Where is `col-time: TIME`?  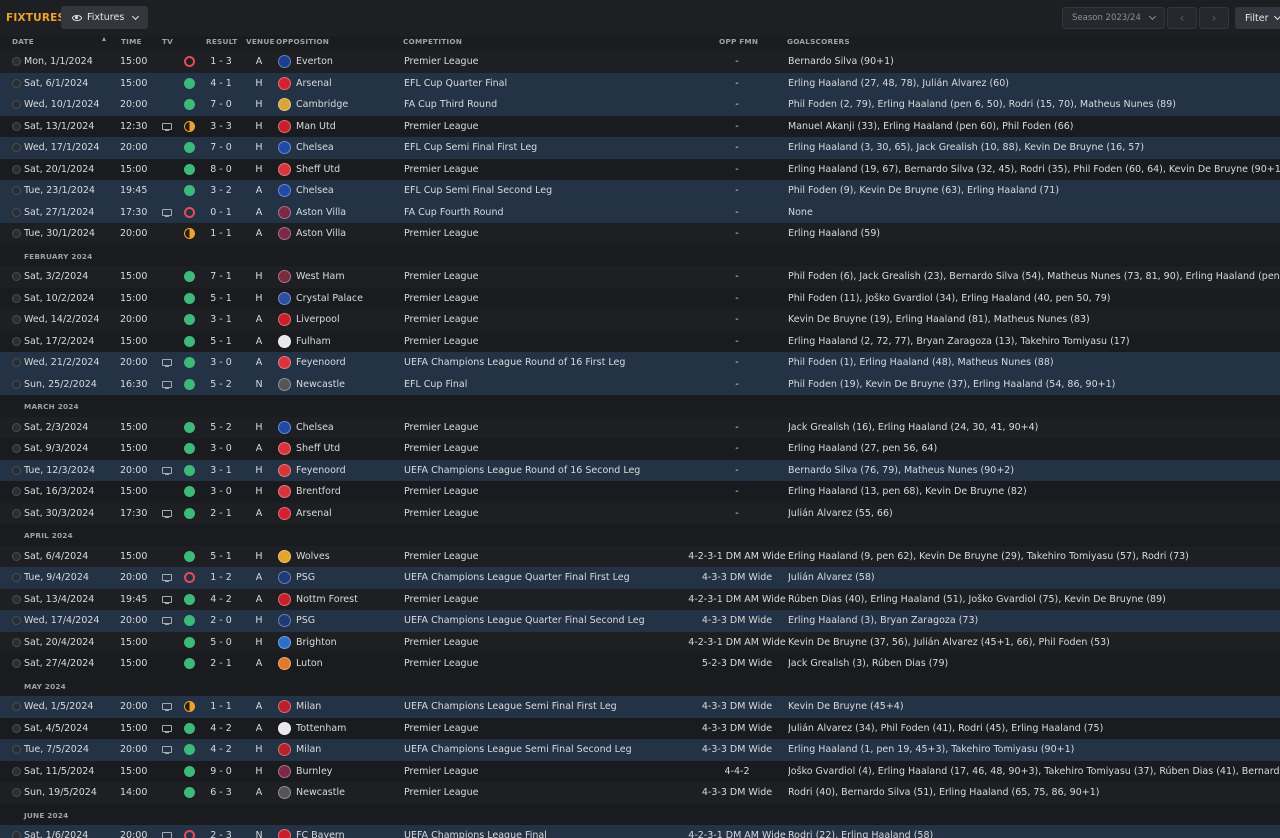
col-time: TIME is located at coordinates (131, 41).